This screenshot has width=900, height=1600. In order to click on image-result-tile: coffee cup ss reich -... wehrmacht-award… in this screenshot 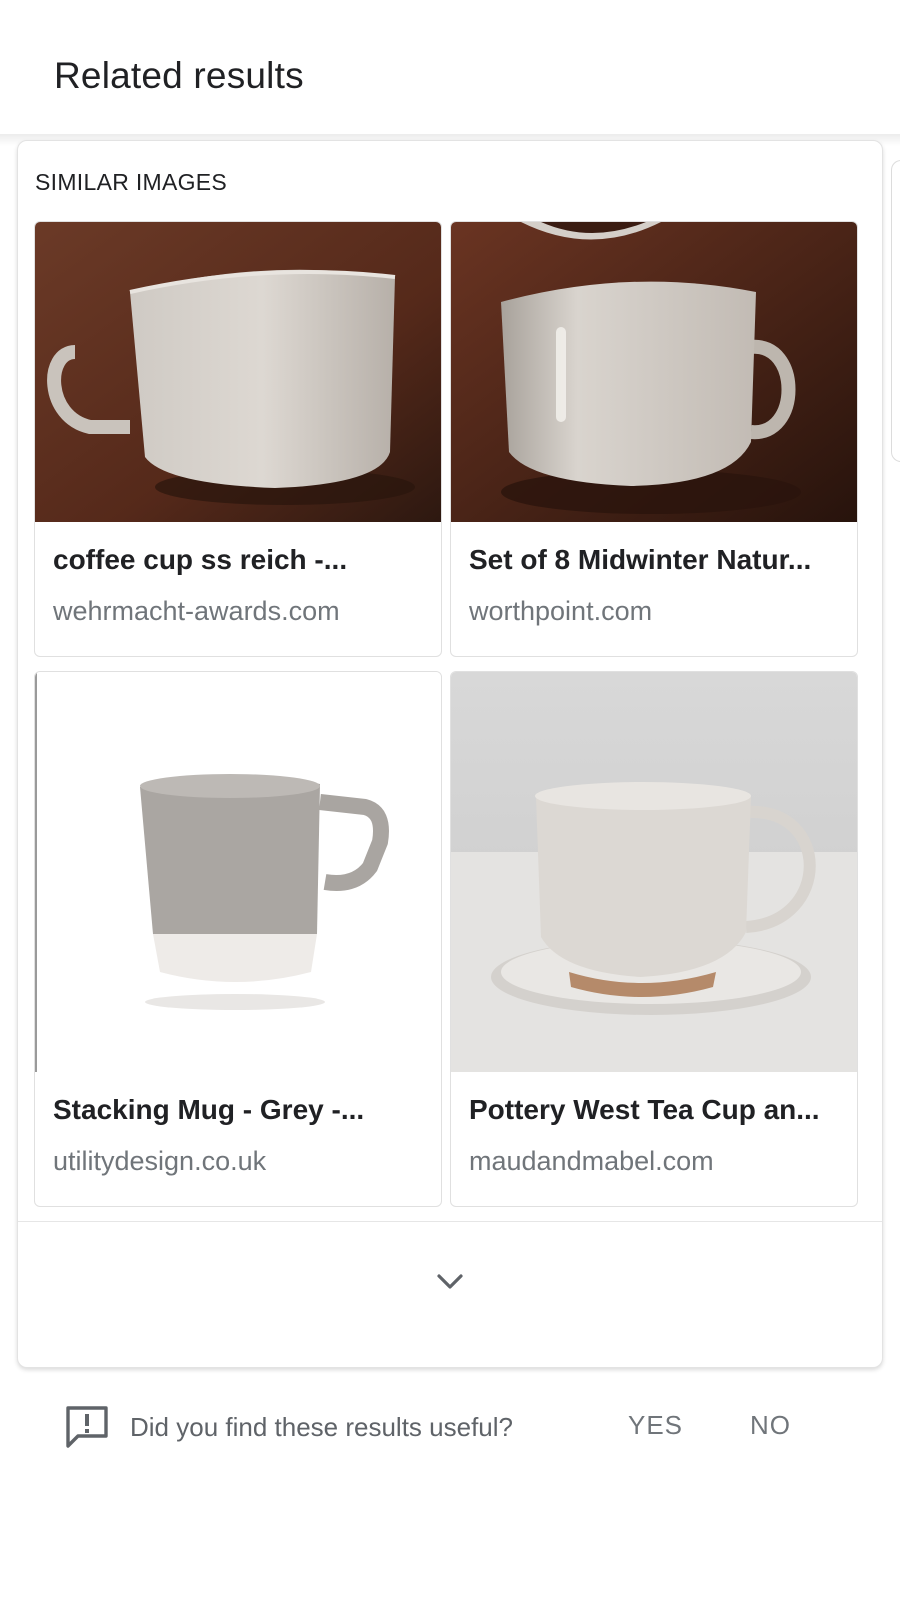, I will do `click(238, 439)`.